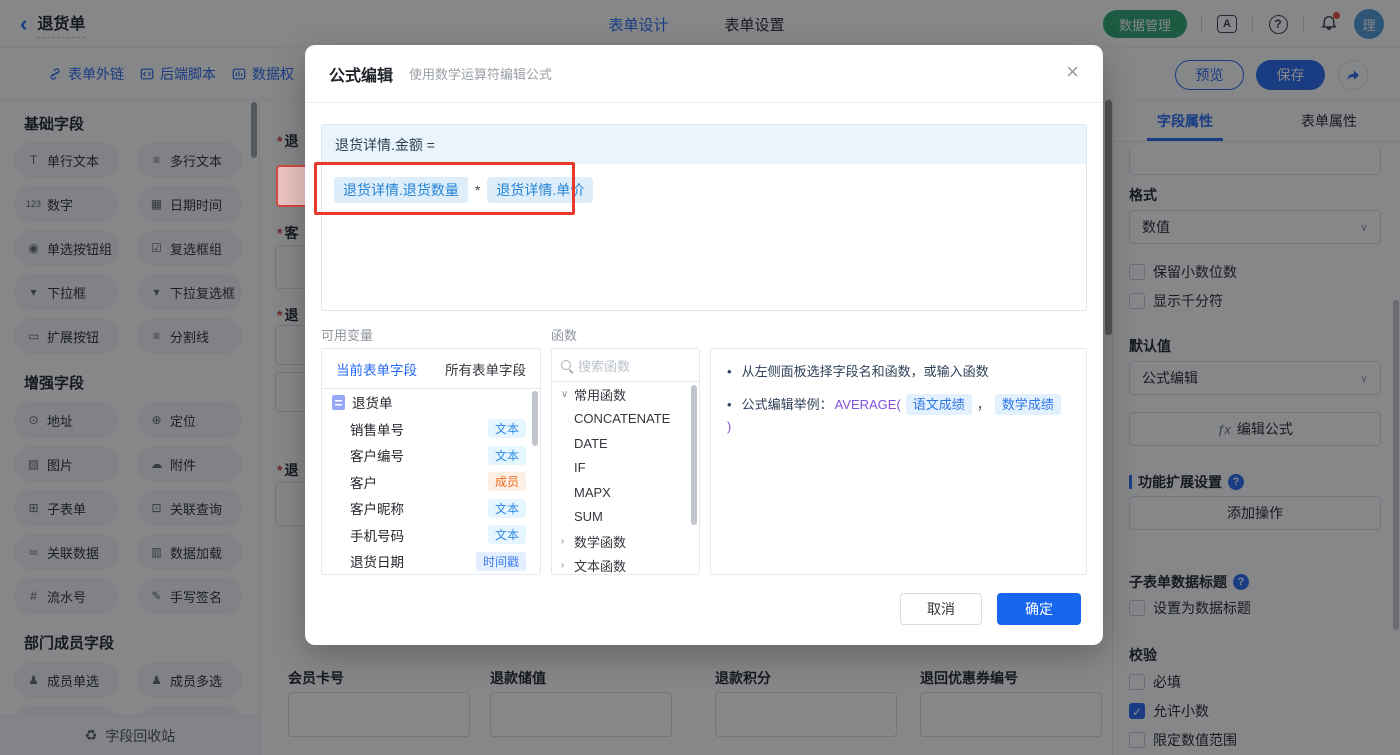  Describe the element at coordinates (431, 429) in the screenshot. I see `variable-row: 销售单号 文本` at that location.